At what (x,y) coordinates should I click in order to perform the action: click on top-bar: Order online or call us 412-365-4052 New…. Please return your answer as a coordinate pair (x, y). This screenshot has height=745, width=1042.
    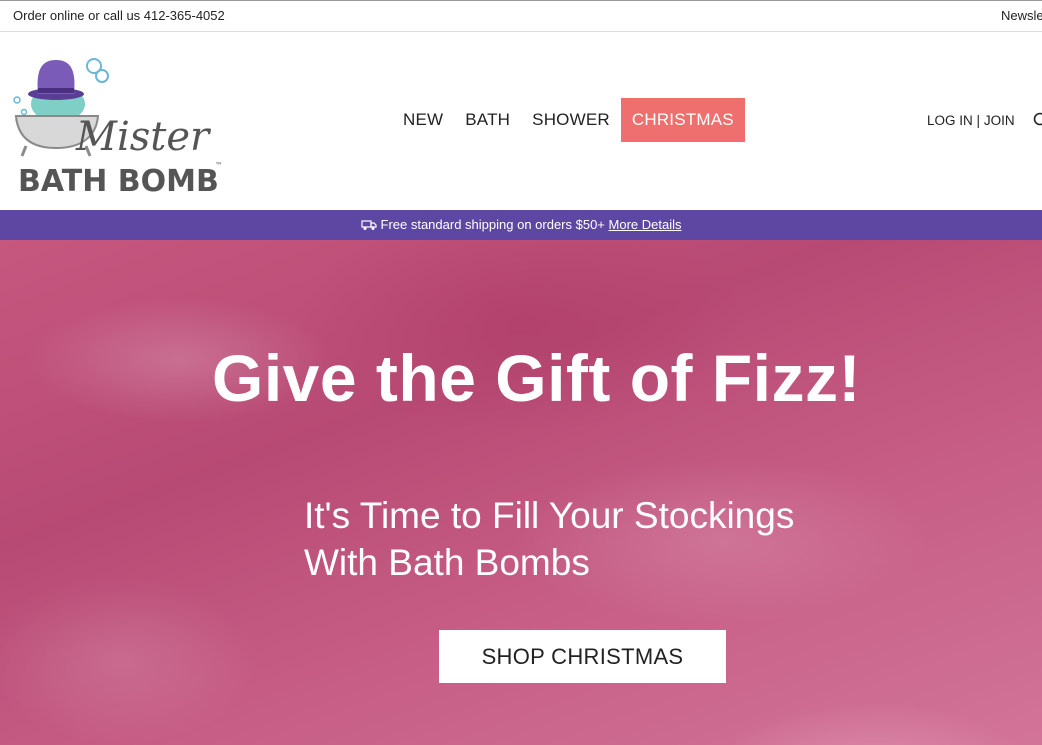
    Looking at the image, I should click on (521, 16).